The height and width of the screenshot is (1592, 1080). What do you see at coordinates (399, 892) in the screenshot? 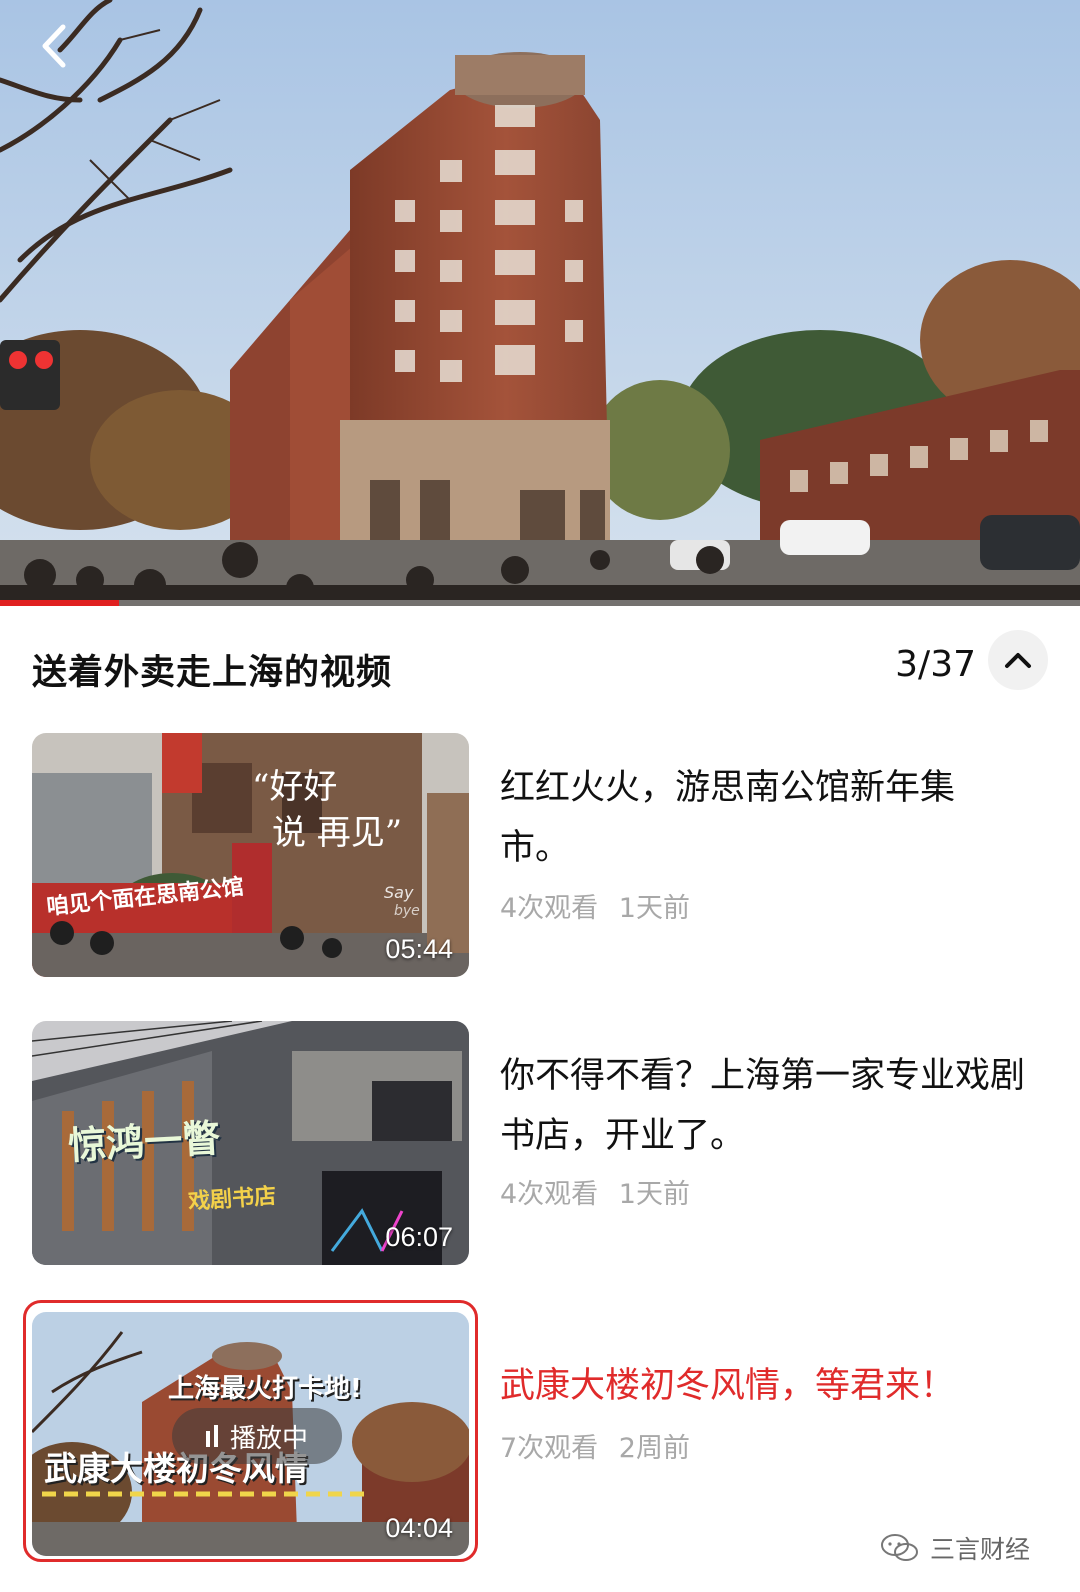
I see `thumbnail-caption-4: Say` at bounding box center [399, 892].